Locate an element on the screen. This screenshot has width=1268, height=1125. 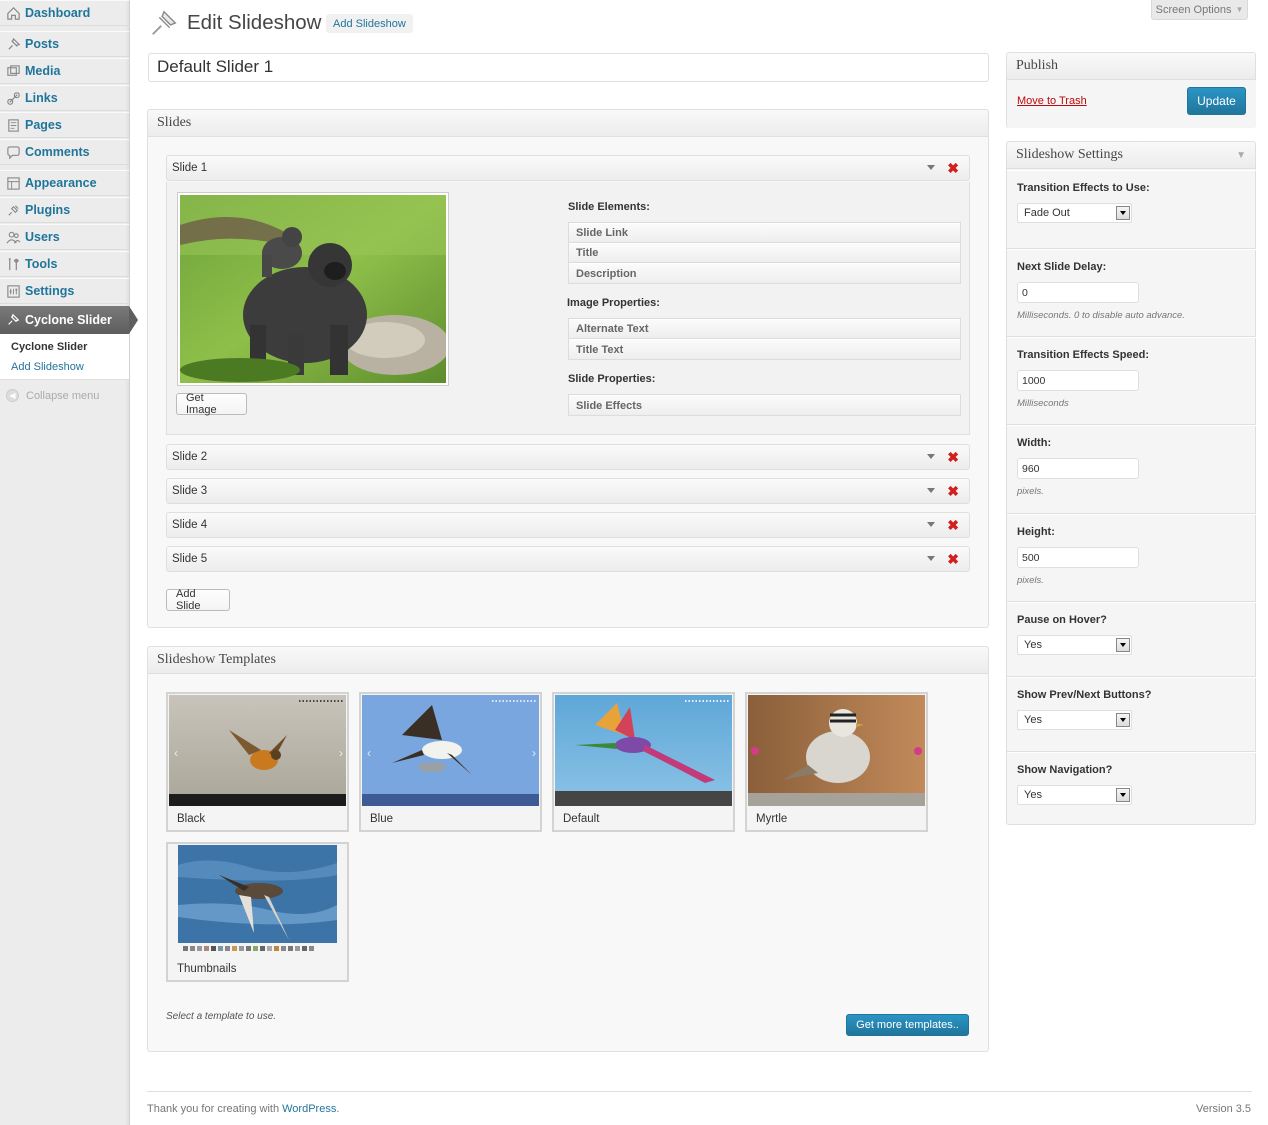
template-myrtle: Myrtle is located at coordinates (836, 762).